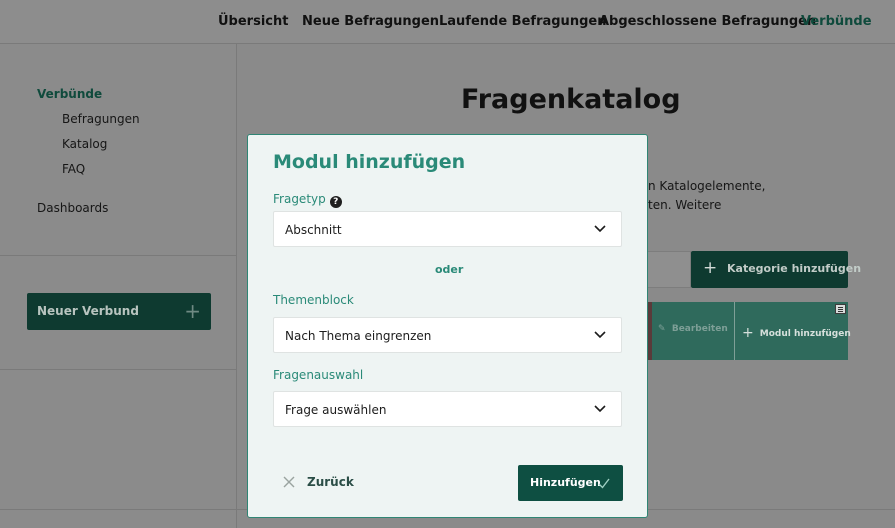 The width and height of the screenshot is (895, 528). What do you see at coordinates (805, 334) in the screenshot?
I see `add-module-label: Modul hinzufügen` at bounding box center [805, 334].